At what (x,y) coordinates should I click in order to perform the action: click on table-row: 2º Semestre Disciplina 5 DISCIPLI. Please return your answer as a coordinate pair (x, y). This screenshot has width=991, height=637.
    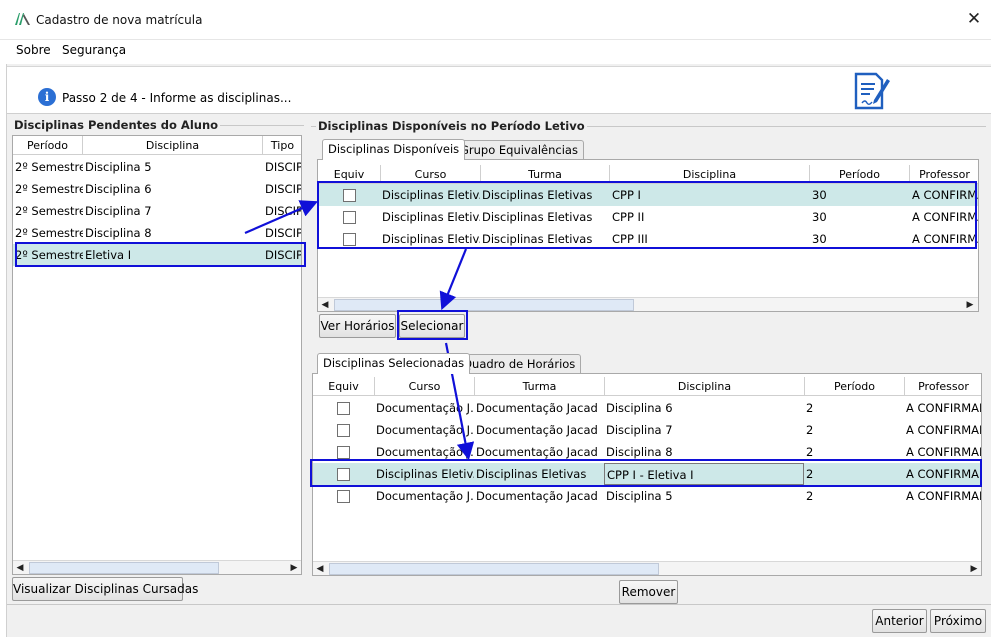
    Looking at the image, I should click on (157, 167).